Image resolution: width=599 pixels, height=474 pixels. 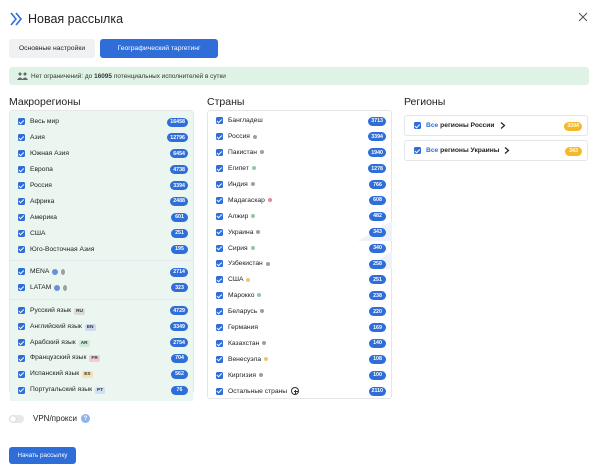 What do you see at coordinates (159, 48) in the screenshot?
I see `tab-geo-targeting: Географический таргетинг` at bounding box center [159, 48].